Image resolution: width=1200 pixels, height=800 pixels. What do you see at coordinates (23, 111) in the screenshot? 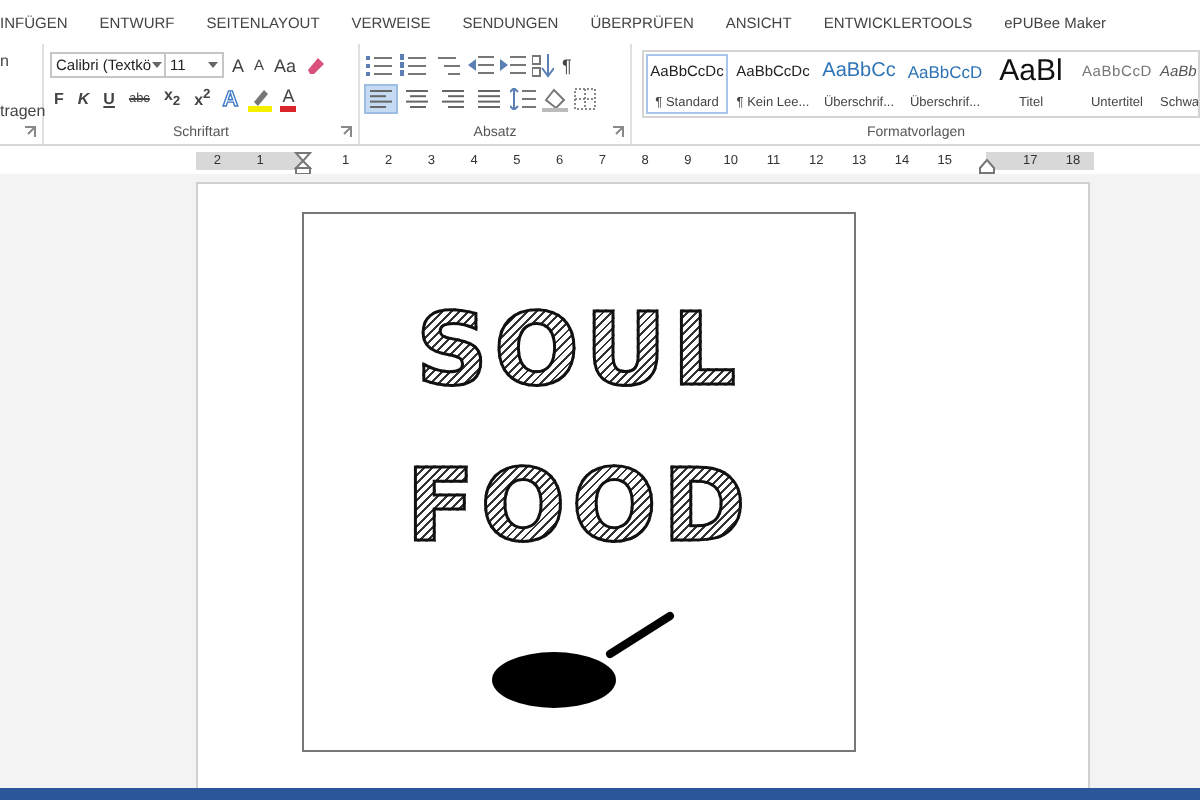
I see `ribbon-label: tragen` at bounding box center [23, 111].